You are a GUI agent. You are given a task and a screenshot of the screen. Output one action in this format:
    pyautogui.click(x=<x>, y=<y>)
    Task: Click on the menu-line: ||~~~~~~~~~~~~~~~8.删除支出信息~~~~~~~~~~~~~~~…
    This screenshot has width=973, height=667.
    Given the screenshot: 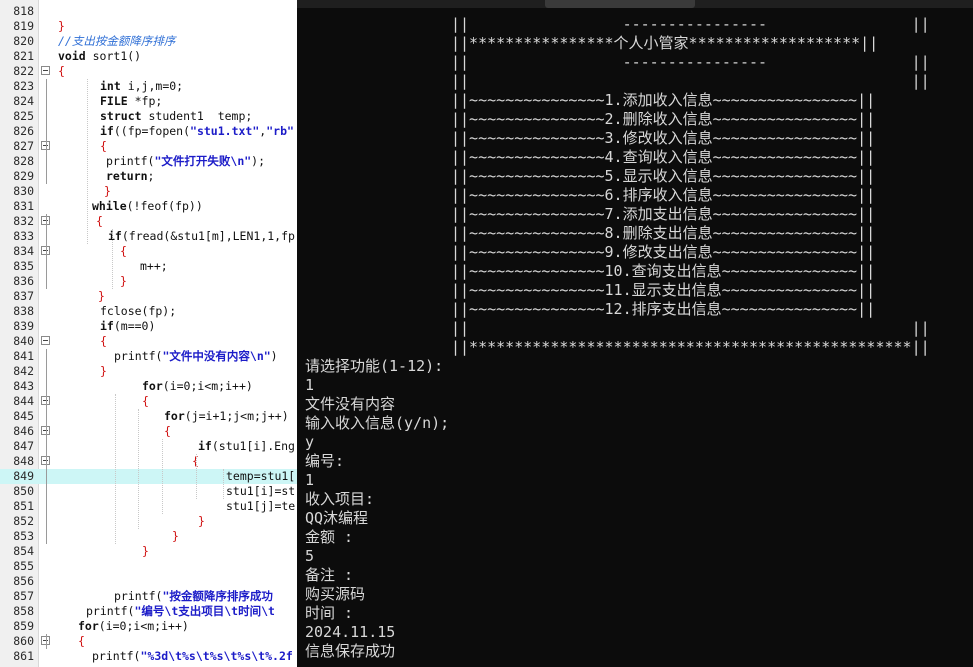 What is the action you would take?
    pyautogui.click(x=663, y=233)
    